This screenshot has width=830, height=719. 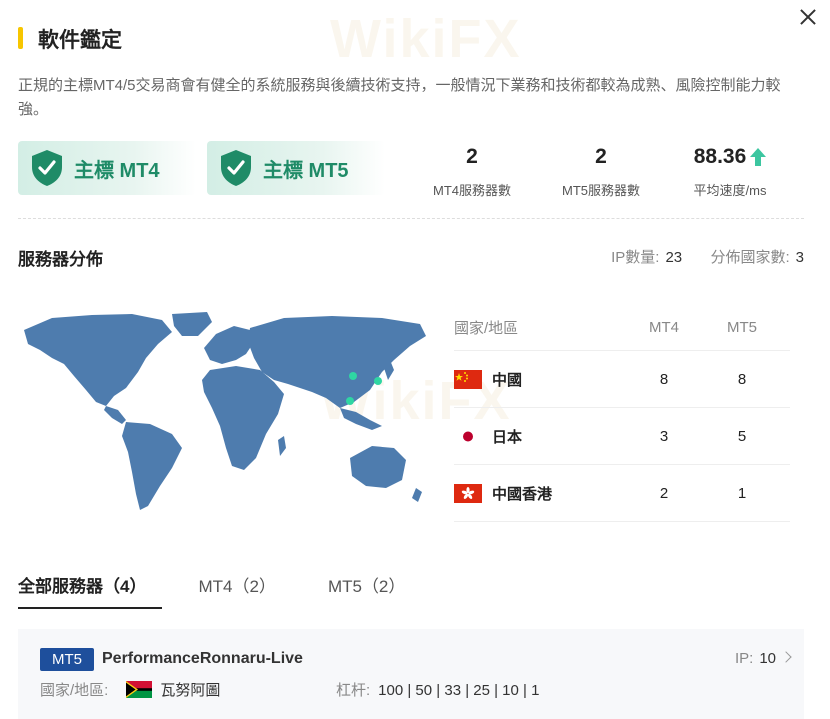 I want to click on server-ip-count: IP: 10, so click(x=755, y=658).